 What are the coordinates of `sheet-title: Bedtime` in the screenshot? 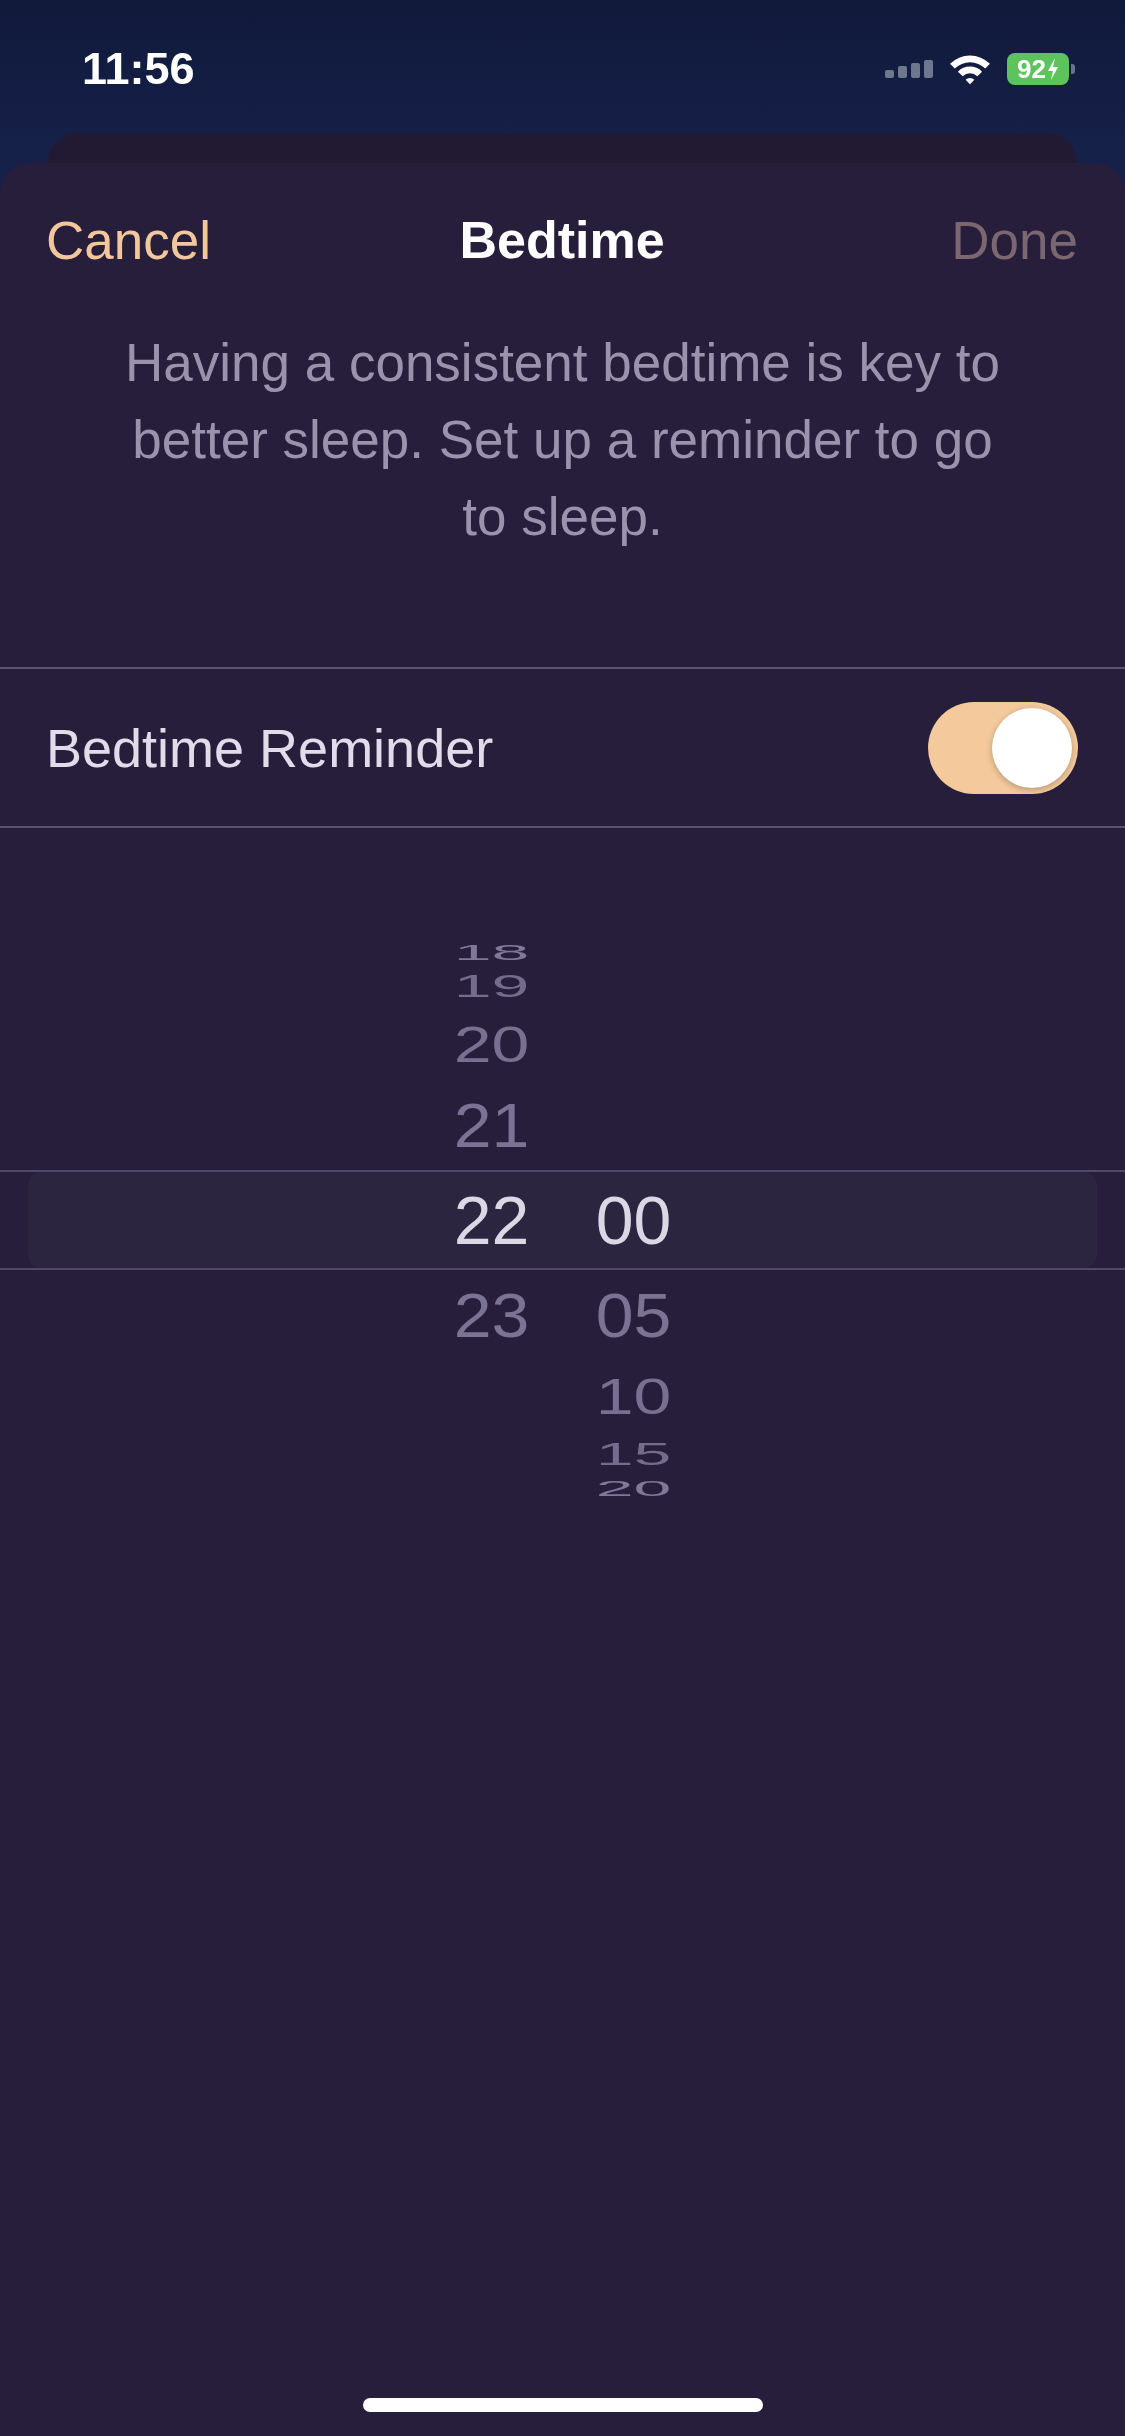 It's located at (562, 240).